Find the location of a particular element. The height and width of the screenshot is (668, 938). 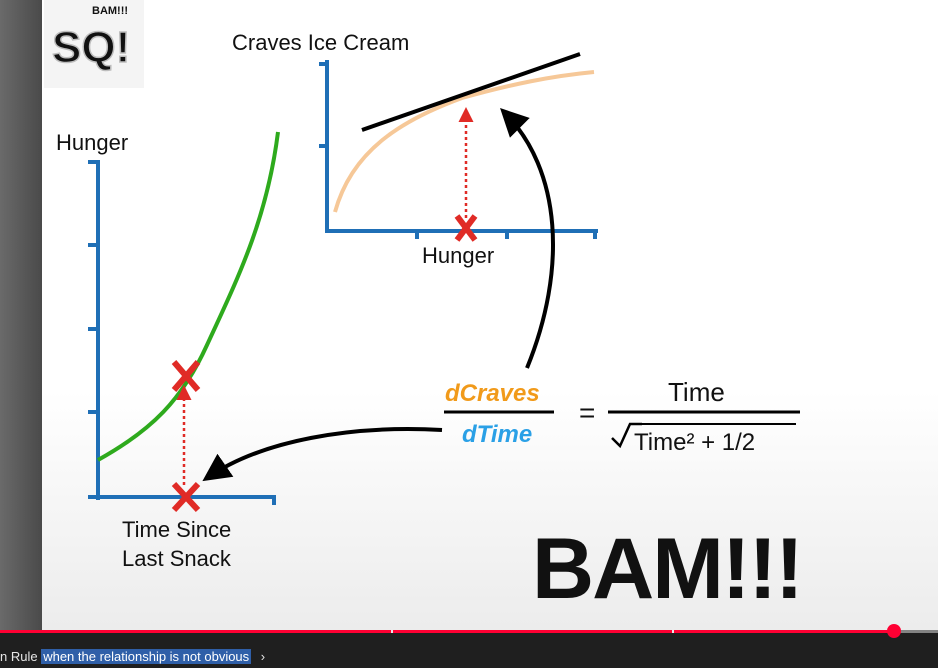

scrubber-handle is located at coordinates (893, 631).